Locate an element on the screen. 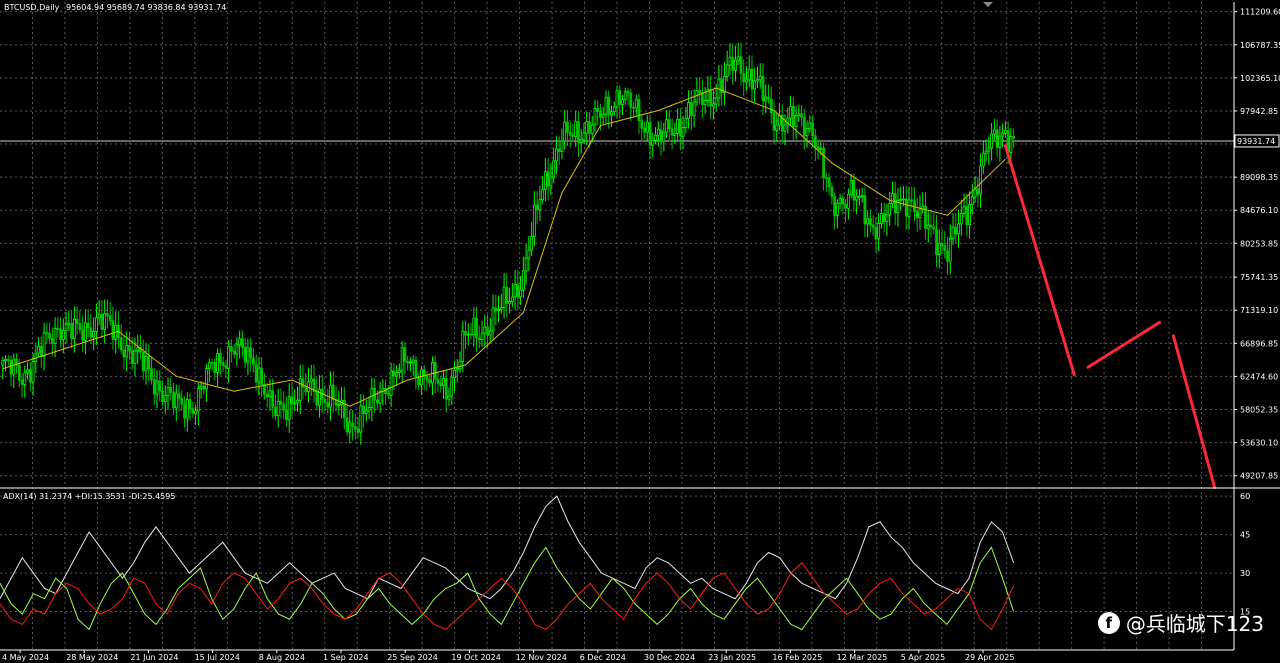 The height and width of the screenshot is (663, 1280). date-tick-label: 4 May 2024 is located at coordinates (25, 657).